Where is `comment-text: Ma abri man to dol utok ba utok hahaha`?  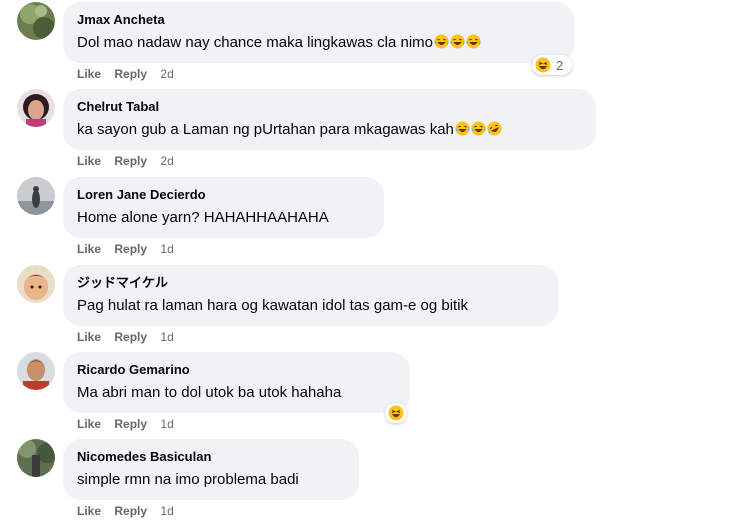 comment-text: Ma abri man to dol utok ba utok hahaha is located at coordinates (209, 392).